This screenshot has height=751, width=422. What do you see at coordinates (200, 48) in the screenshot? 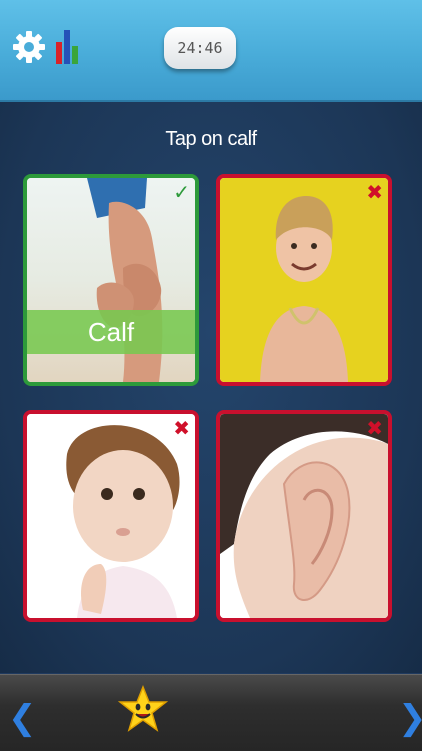
I see `timer-display: 24:46` at bounding box center [200, 48].